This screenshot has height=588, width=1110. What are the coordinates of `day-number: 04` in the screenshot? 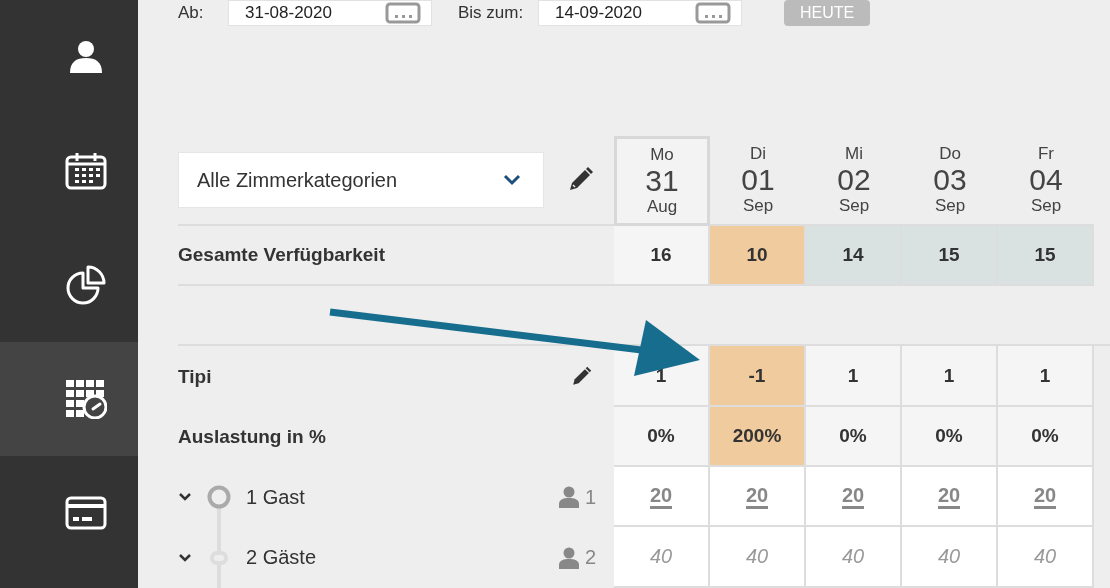 It's located at (1046, 180).